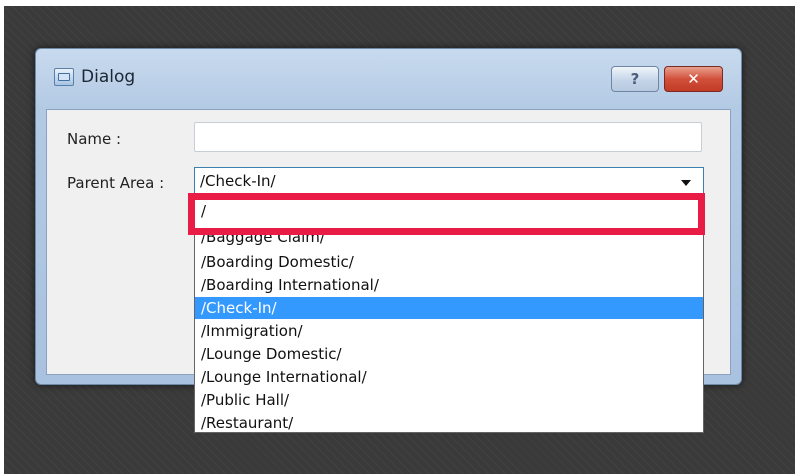 The height and width of the screenshot is (474, 797). Describe the element at coordinates (449, 354) in the screenshot. I see `dropdown-option-lounge-domestic: /Lounge Domestic/` at that location.